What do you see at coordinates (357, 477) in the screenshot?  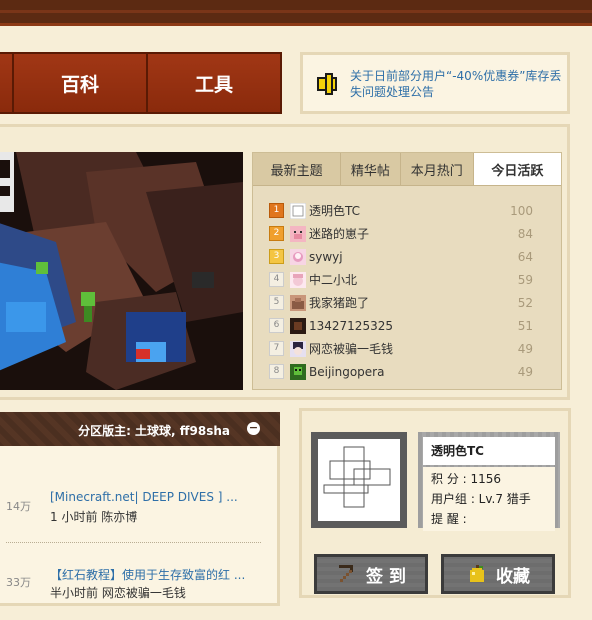 I see `avatar-image` at bounding box center [357, 477].